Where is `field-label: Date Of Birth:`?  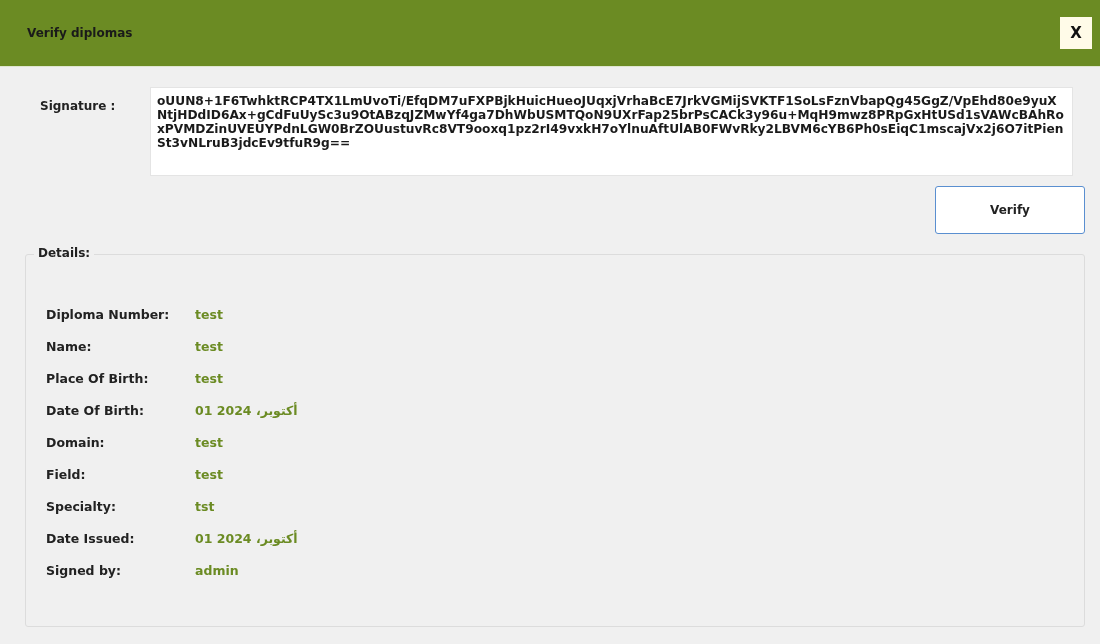
field-label: Date Of Birth: is located at coordinates (95, 411).